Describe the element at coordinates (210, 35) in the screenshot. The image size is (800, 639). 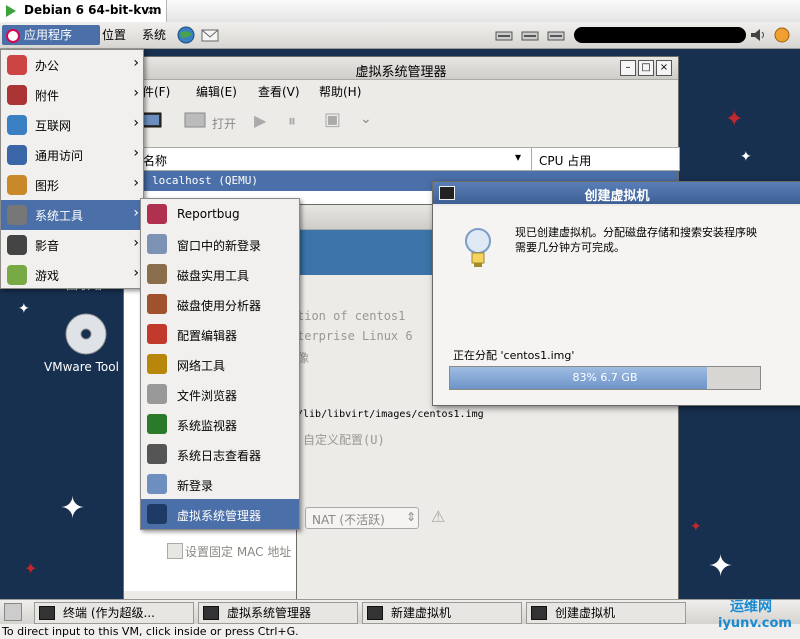
I see `mail-icon` at that location.